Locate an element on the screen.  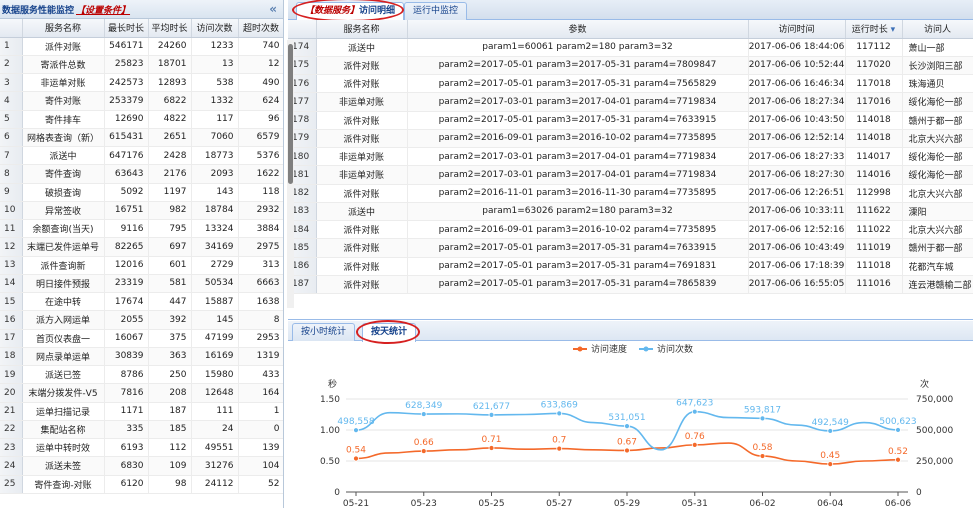
table-cell: 2017-06-06 16:55:05 is located at coordinates (797, 285).